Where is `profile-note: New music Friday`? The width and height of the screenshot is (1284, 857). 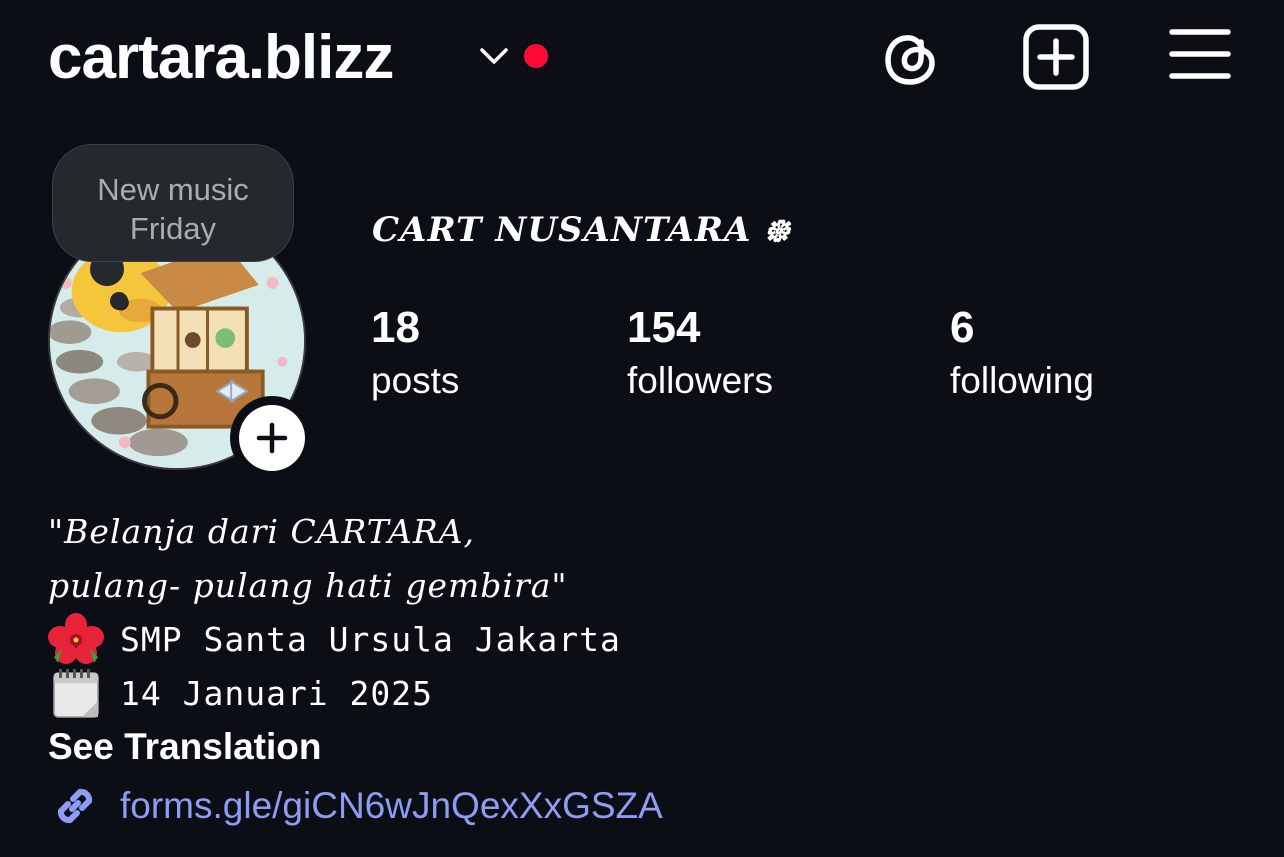
profile-note: New music Friday is located at coordinates (173, 203).